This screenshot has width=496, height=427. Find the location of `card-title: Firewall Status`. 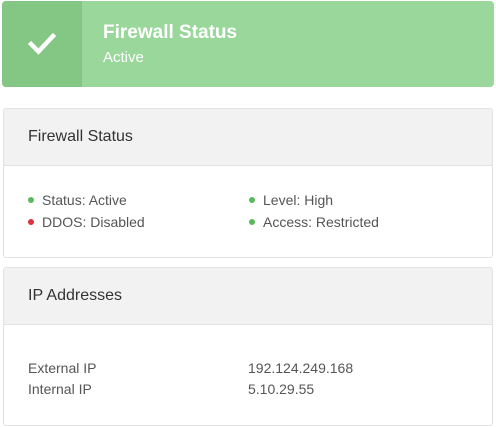

card-title: Firewall Status is located at coordinates (80, 136).